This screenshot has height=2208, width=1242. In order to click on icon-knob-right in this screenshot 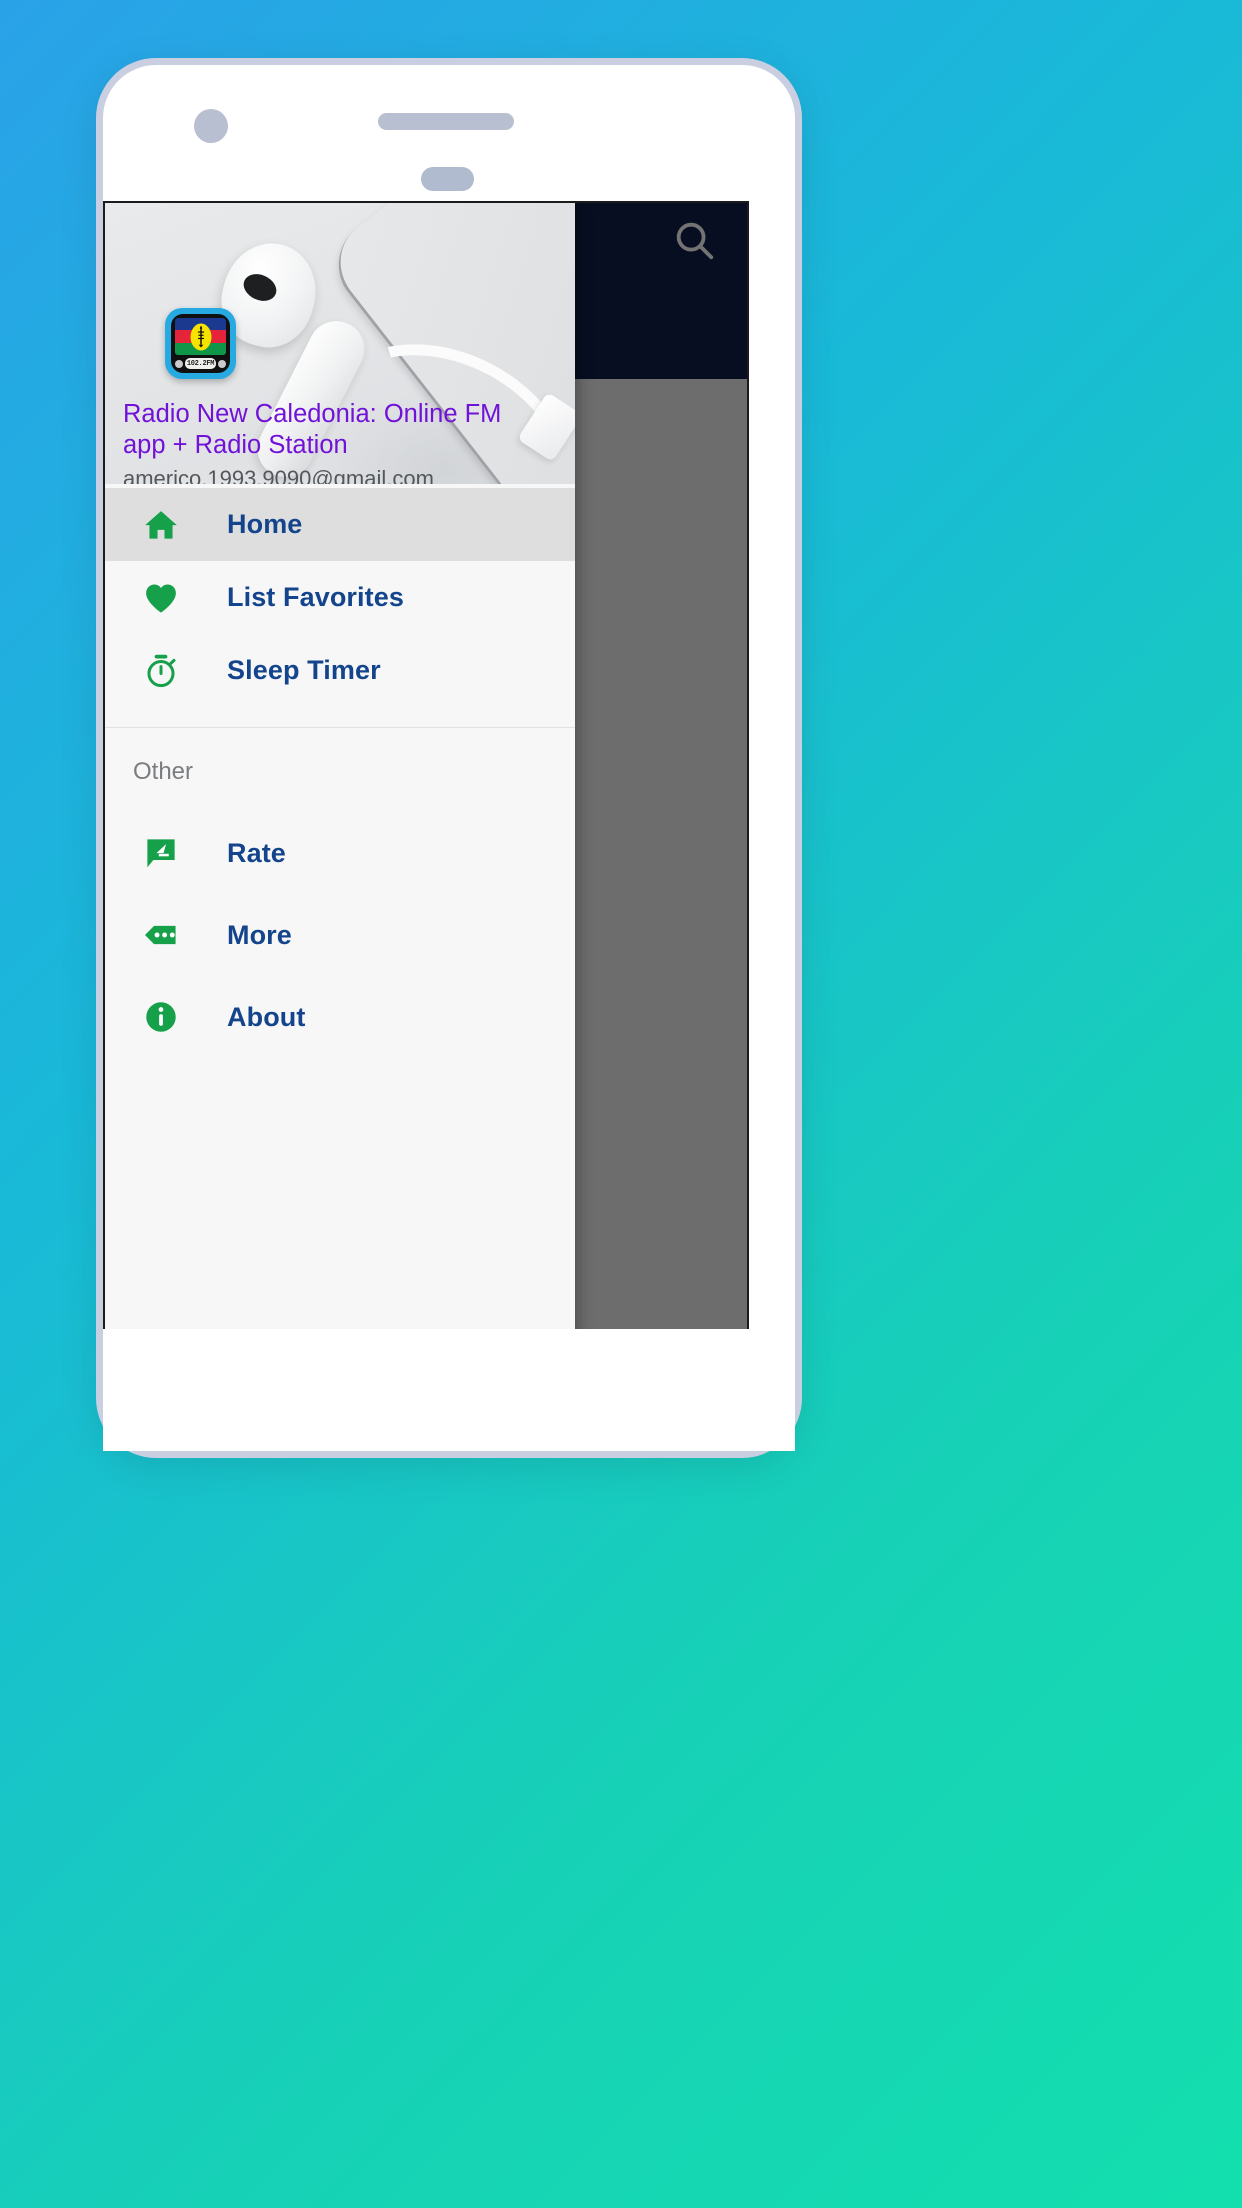, I will do `click(222, 363)`.